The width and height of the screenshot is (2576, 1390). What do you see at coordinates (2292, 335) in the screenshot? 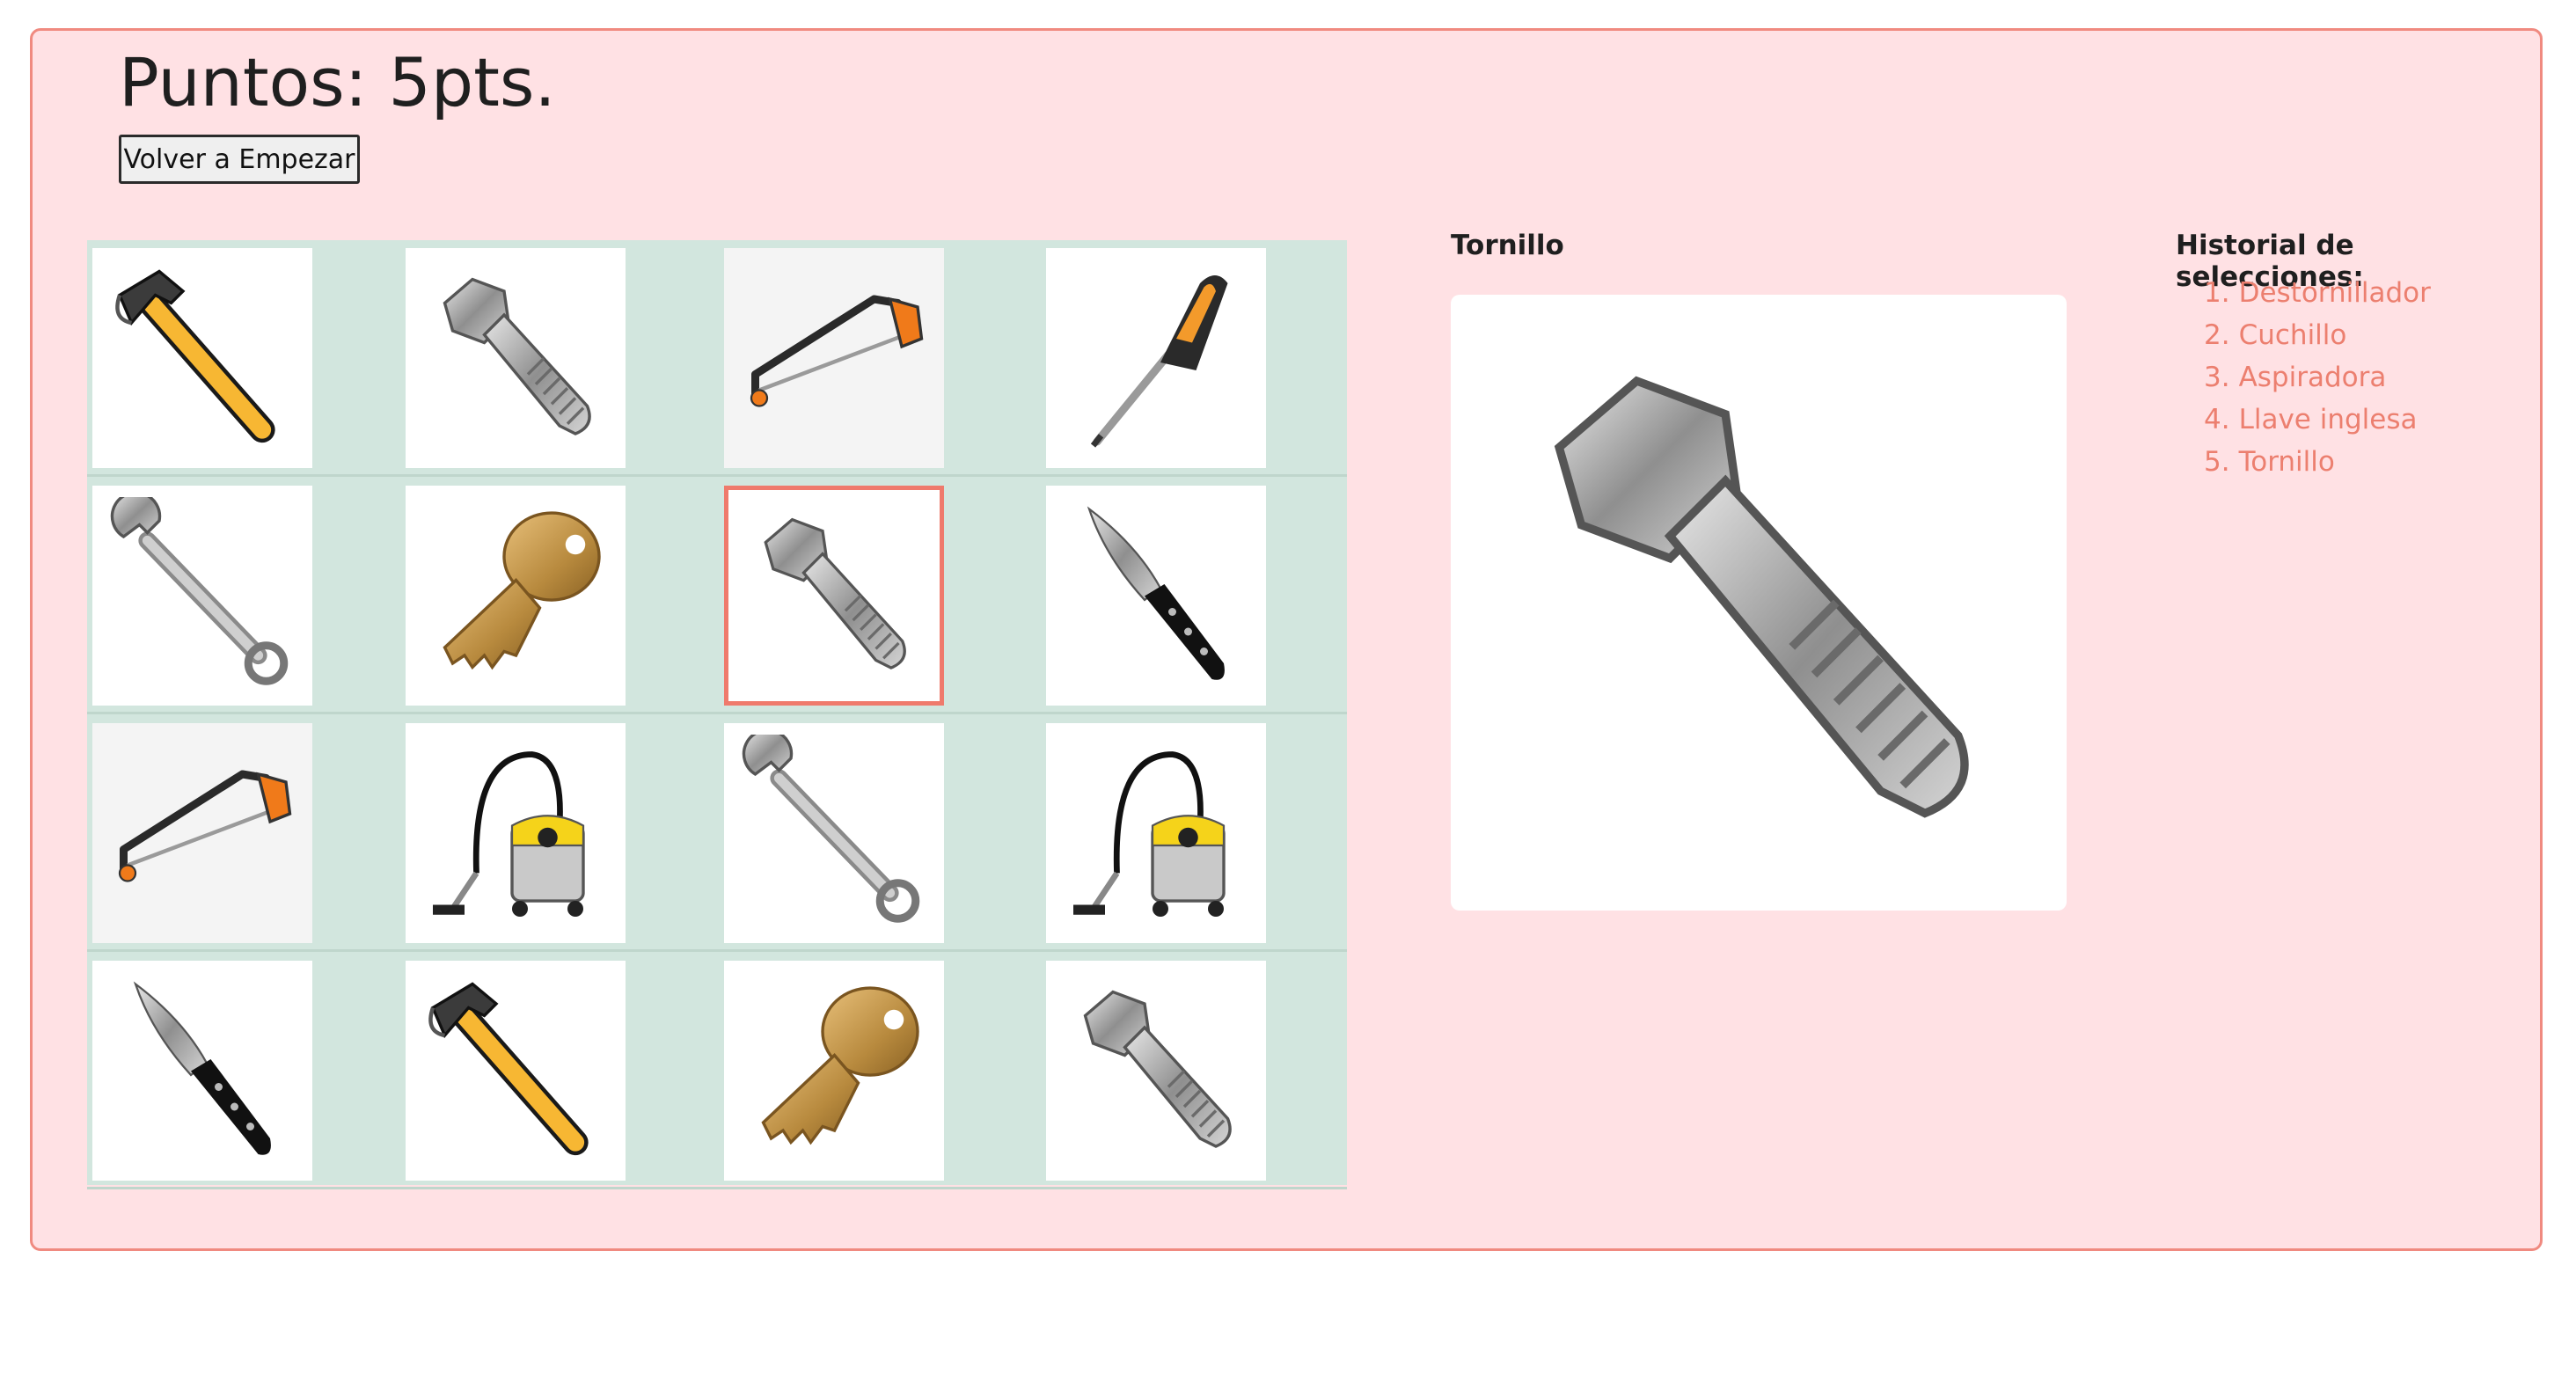
I see `history-item-label: Cuchillo` at bounding box center [2292, 335].